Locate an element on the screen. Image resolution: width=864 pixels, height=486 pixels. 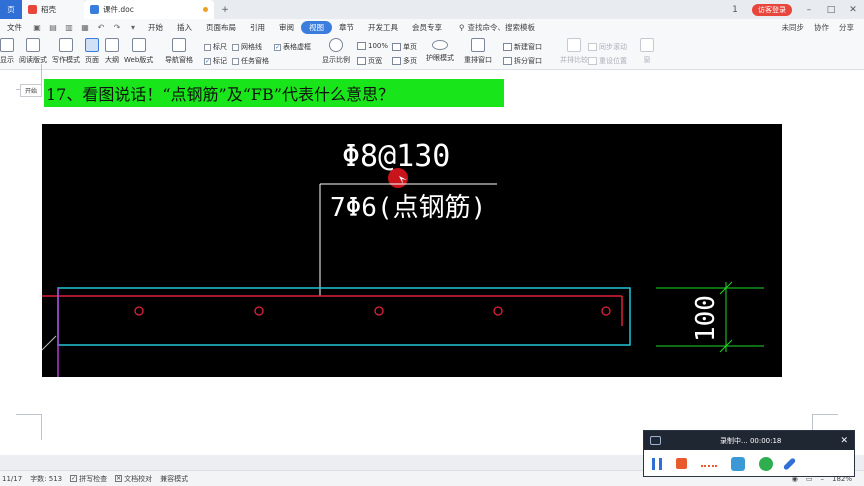
share-button: 分享 is located at coordinates (846, 27).